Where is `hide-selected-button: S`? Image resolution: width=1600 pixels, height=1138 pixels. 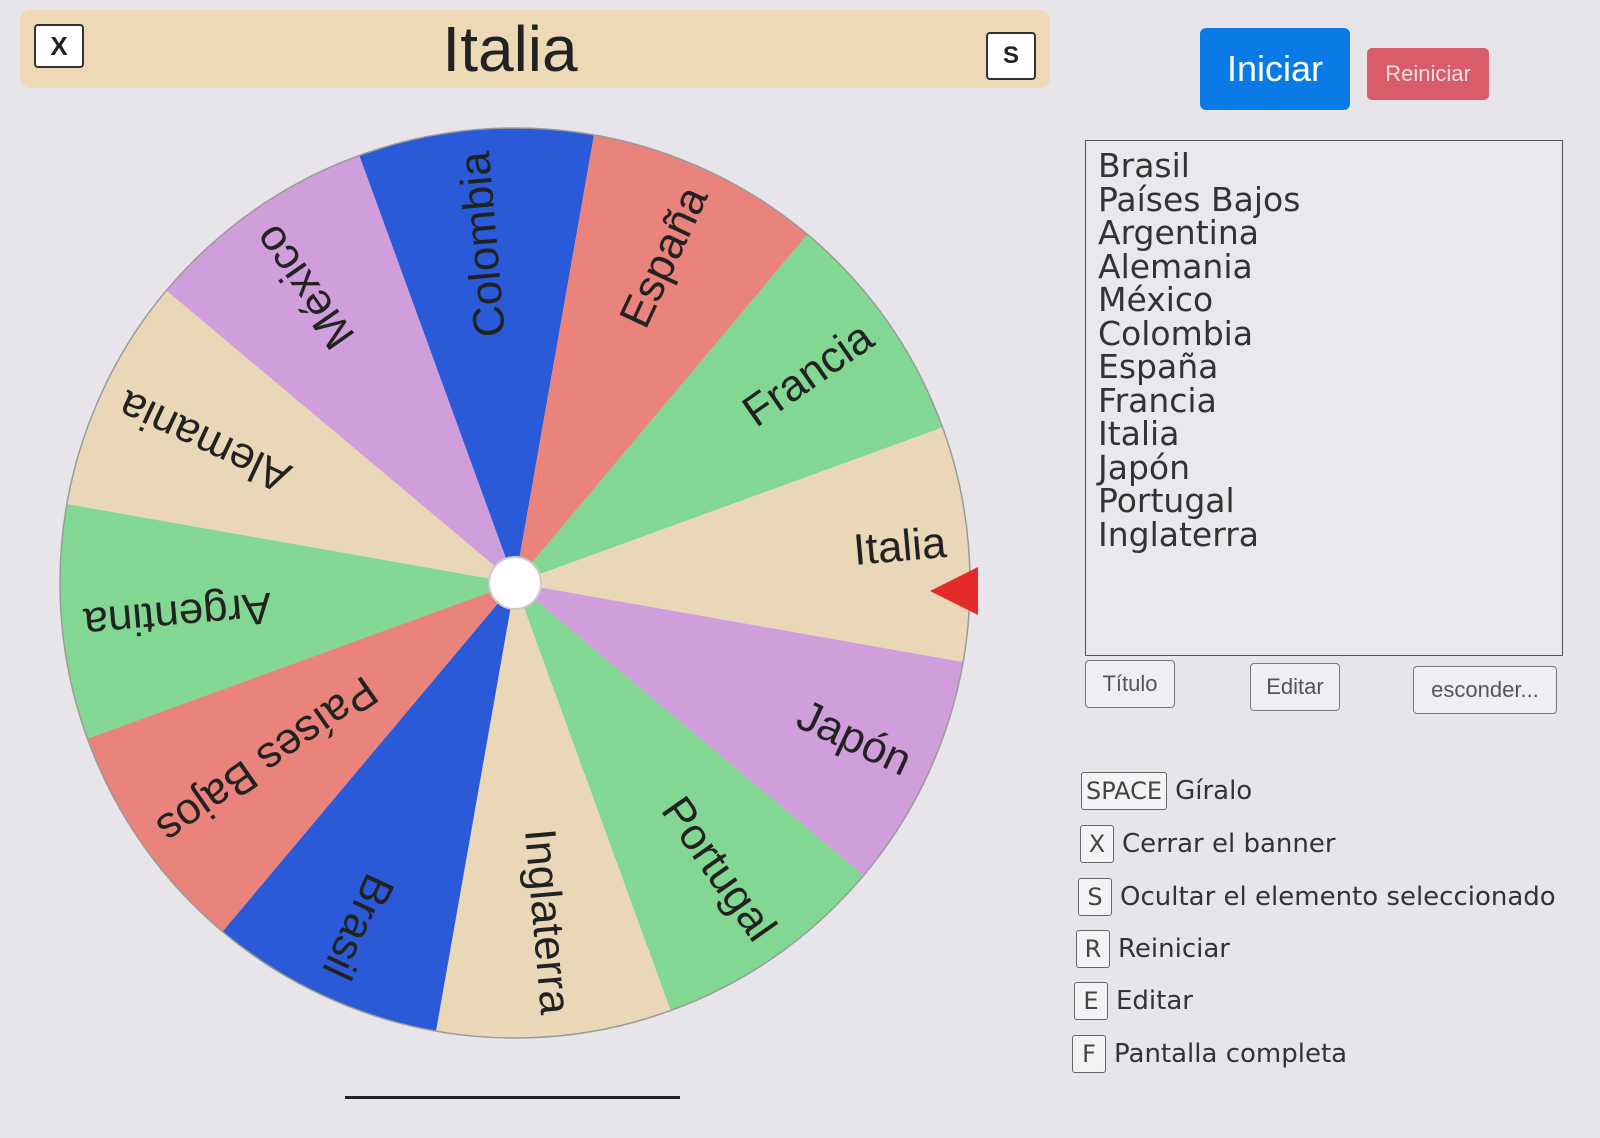
hide-selected-button: S is located at coordinates (1011, 56).